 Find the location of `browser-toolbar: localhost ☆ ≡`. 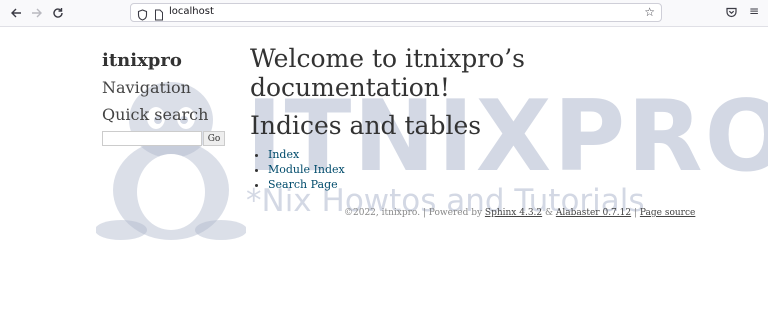

browser-toolbar: localhost ☆ ≡ is located at coordinates (384, 13).